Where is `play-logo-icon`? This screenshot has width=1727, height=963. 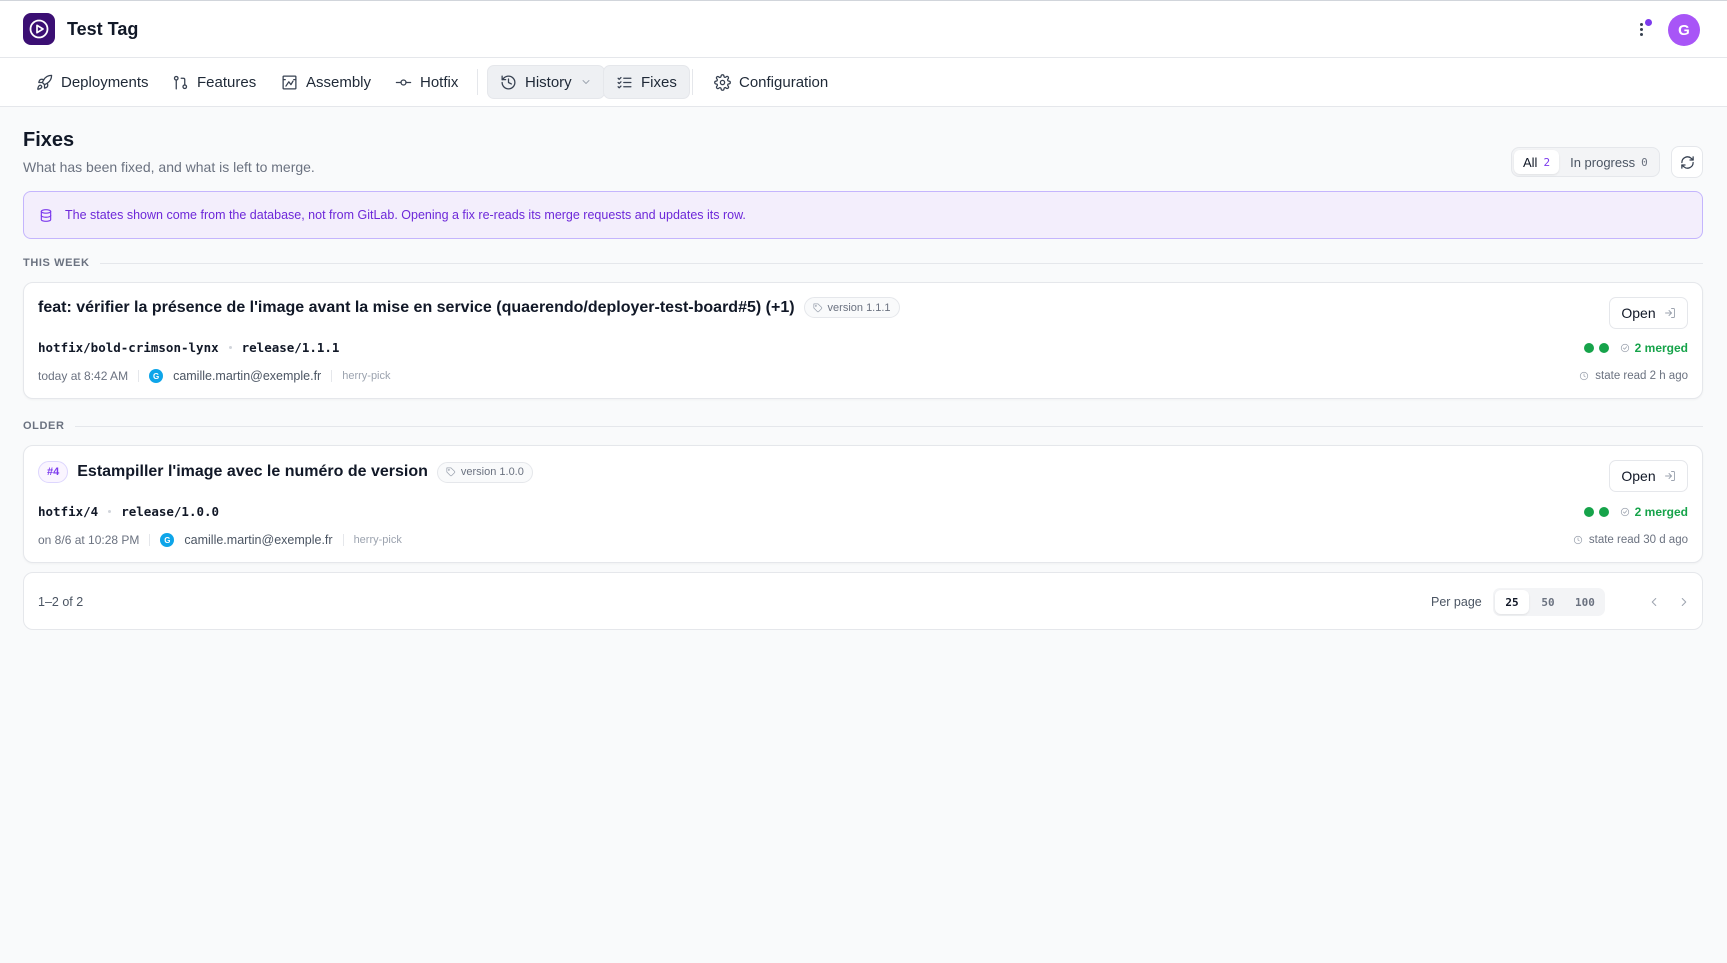
play-logo-icon is located at coordinates (39, 29).